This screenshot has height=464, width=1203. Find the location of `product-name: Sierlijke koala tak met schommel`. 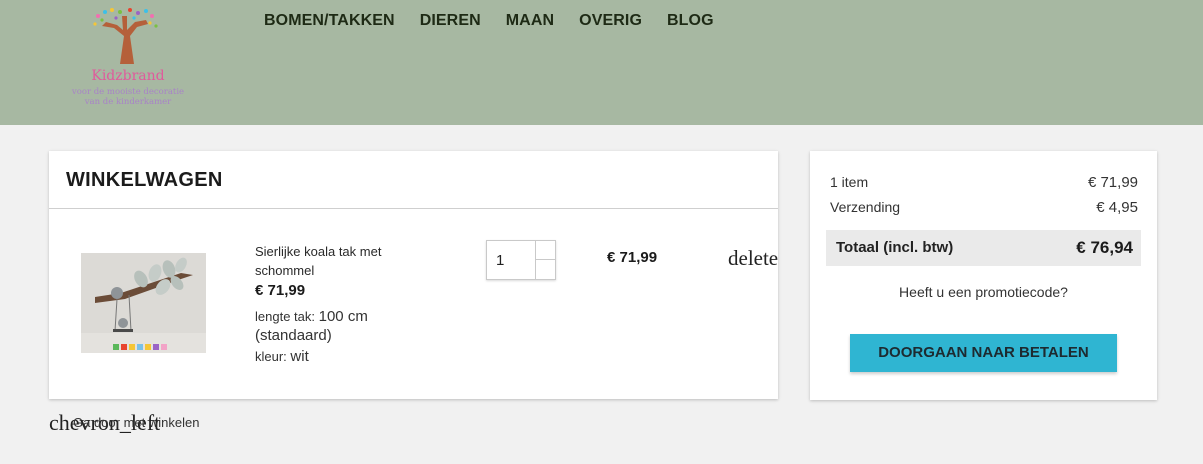

product-name: Sierlijke koala tak met schommel is located at coordinates (335, 261).